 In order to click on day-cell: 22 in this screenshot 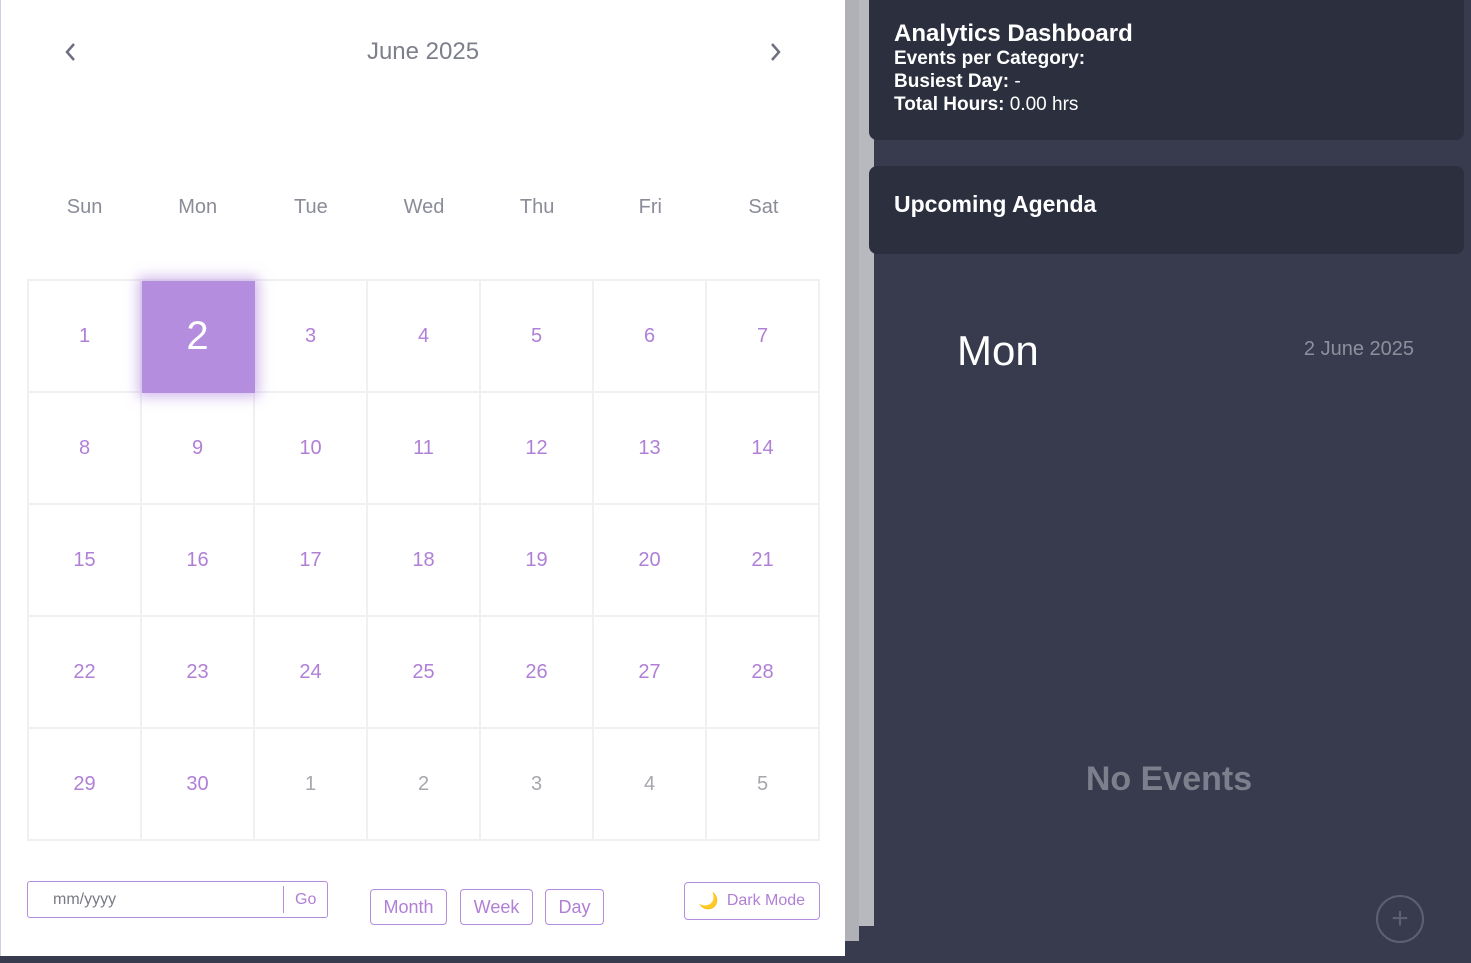, I will do `click(85, 673)`.